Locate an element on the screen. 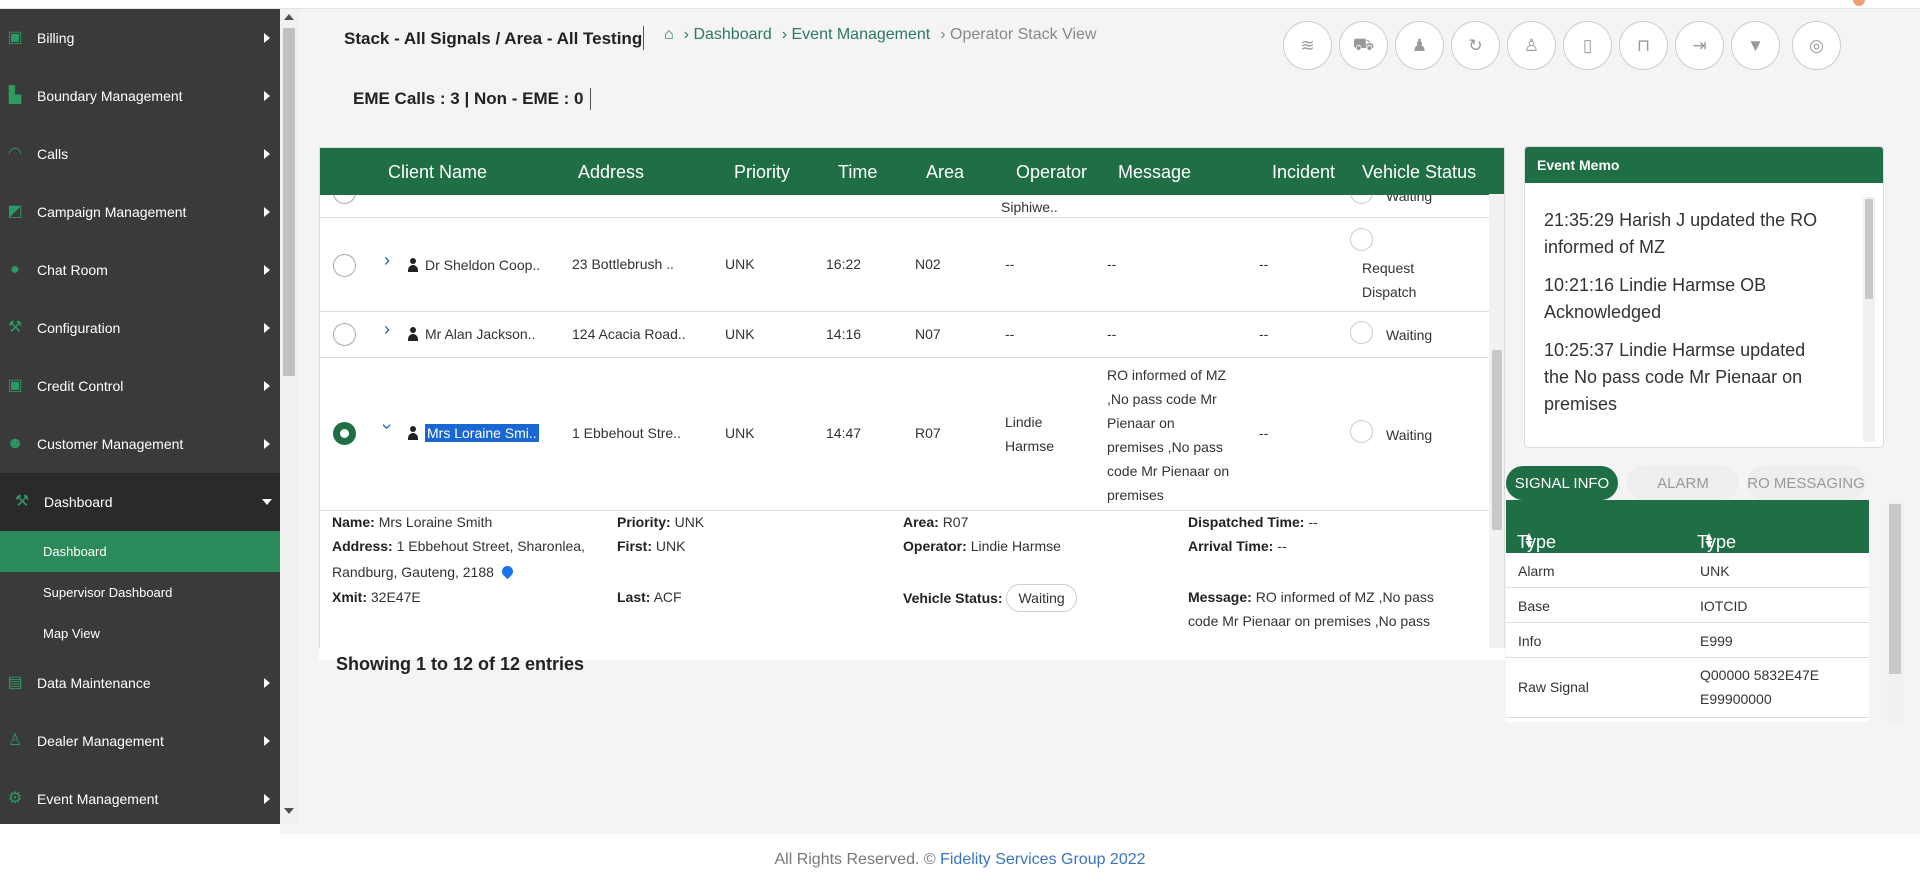 The image size is (1920, 885). scroll-down-icon is located at coordinates (289, 811).